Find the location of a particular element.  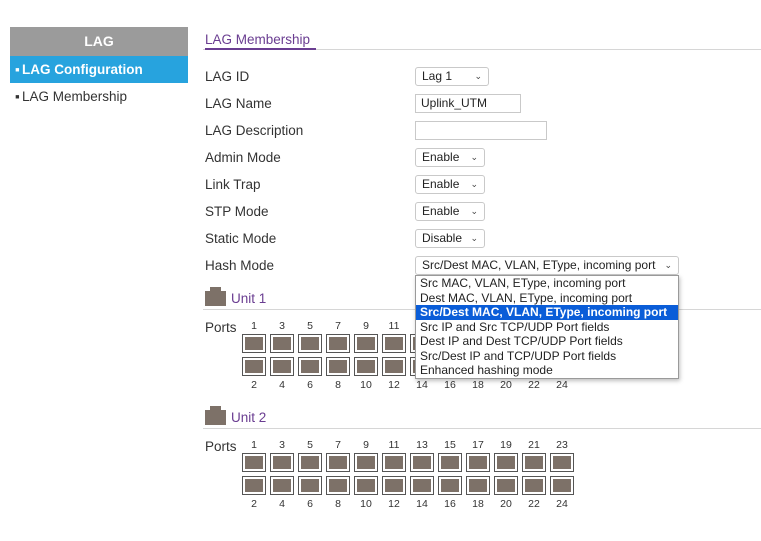

hash-mode-option: Src/Dest MAC, VLAN, EType, incoming port is located at coordinates (547, 312).